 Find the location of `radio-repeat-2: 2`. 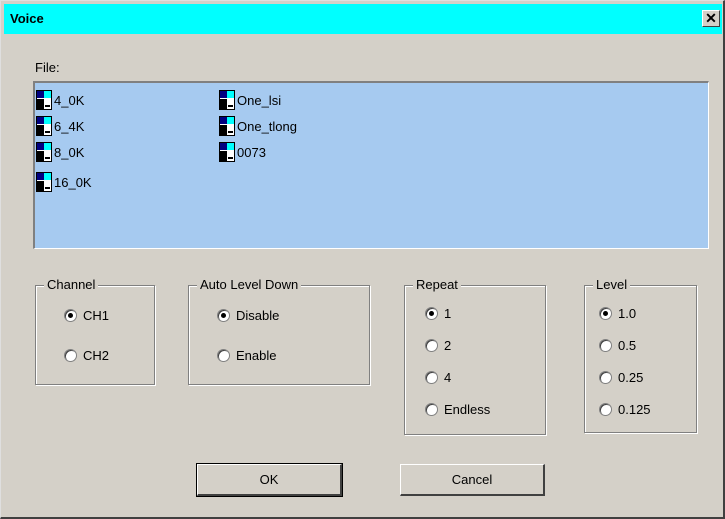

radio-repeat-2: 2 is located at coordinates (438, 345).